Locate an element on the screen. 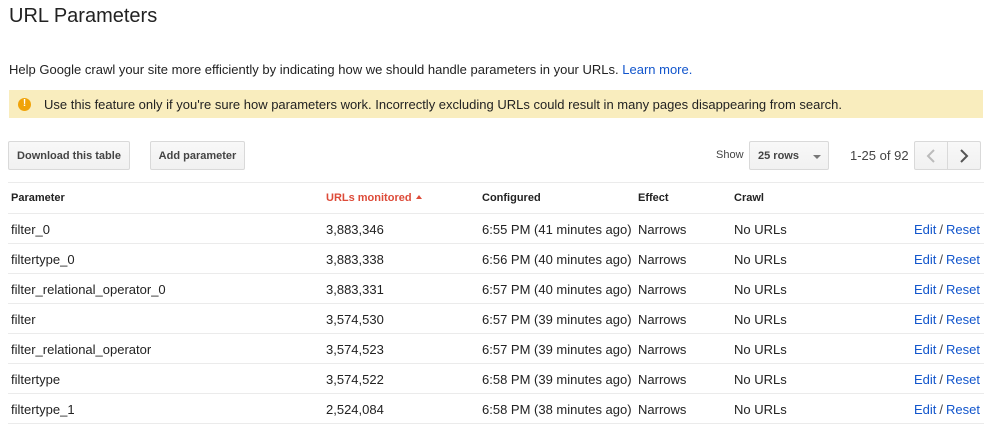 This screenshot has width=999, height=432. column-header-configured: Configured is located at coordinates (511, 198).